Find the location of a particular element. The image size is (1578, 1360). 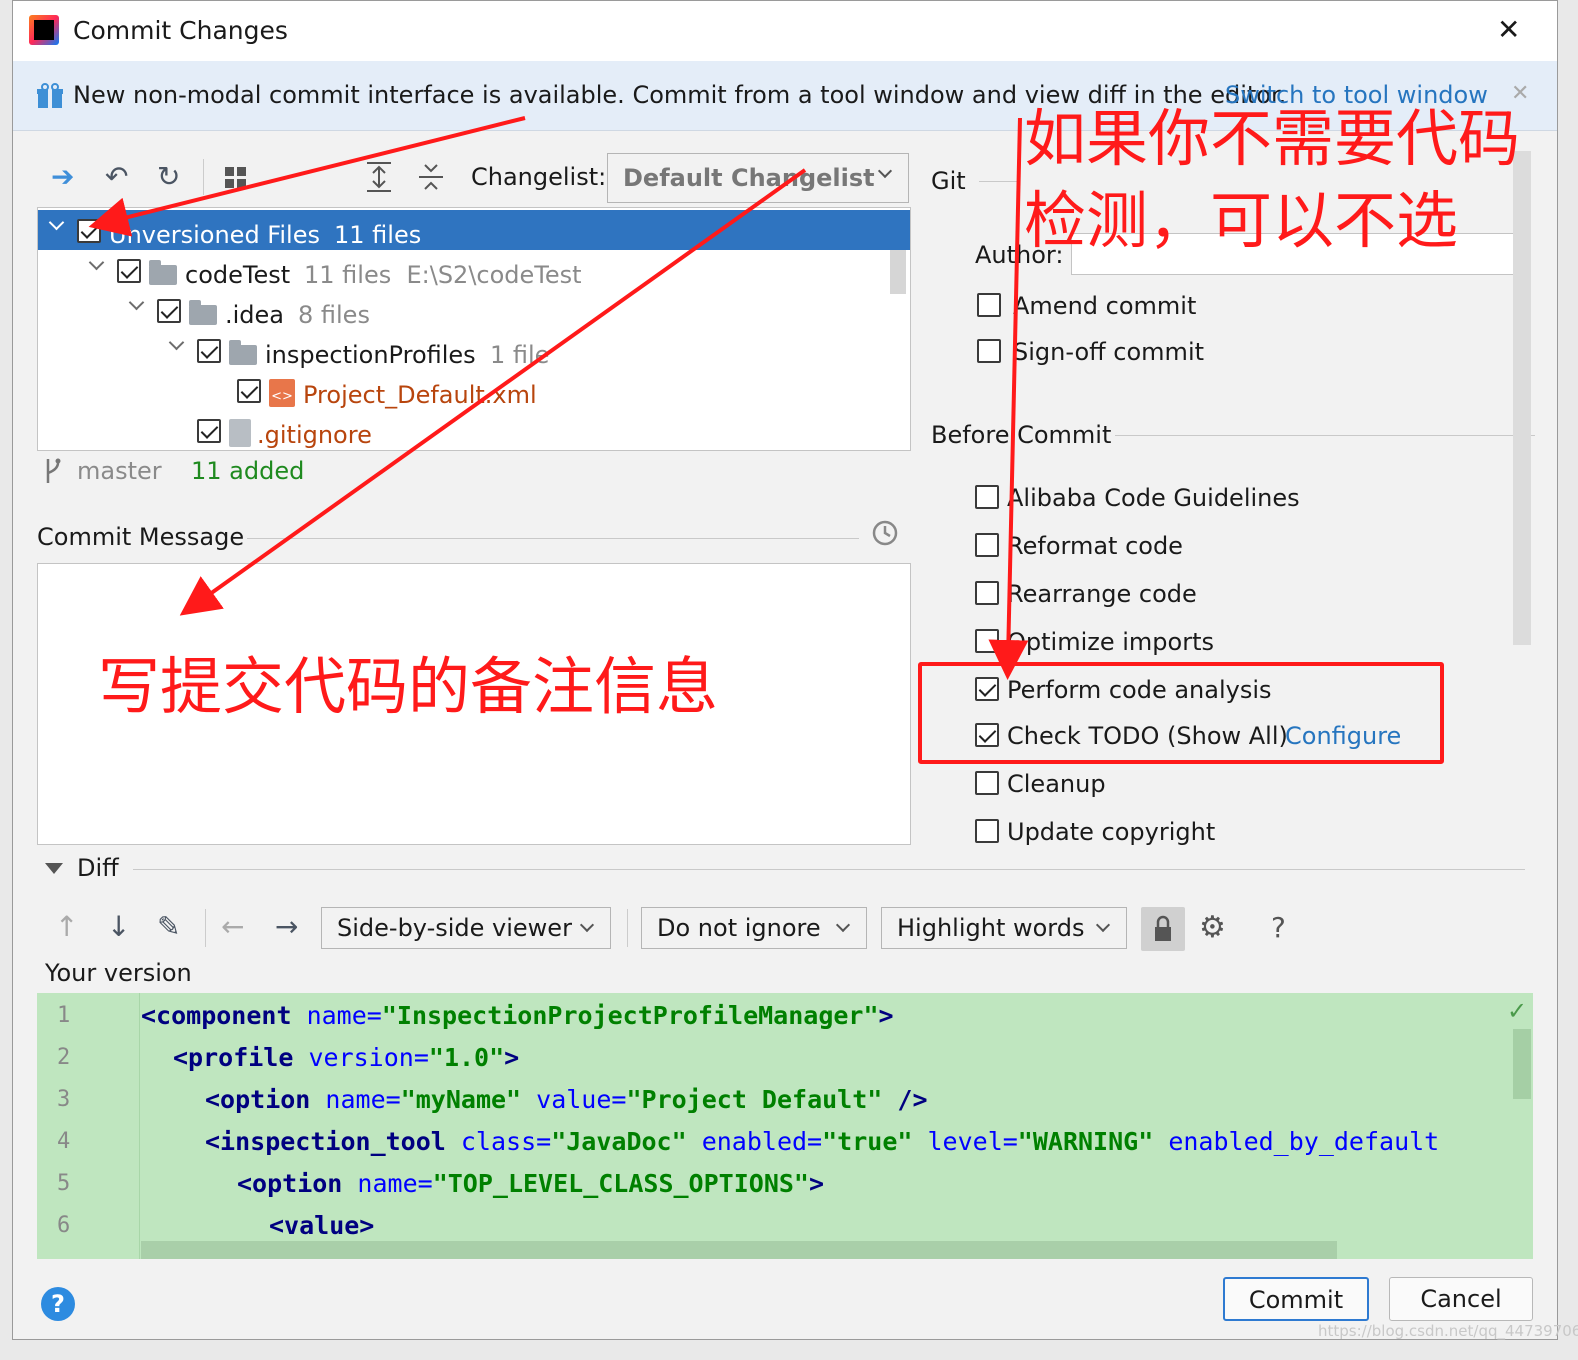

watermark: https://blog.csdn.net/qq_44739706 is located at coordinates (1448, 1331).